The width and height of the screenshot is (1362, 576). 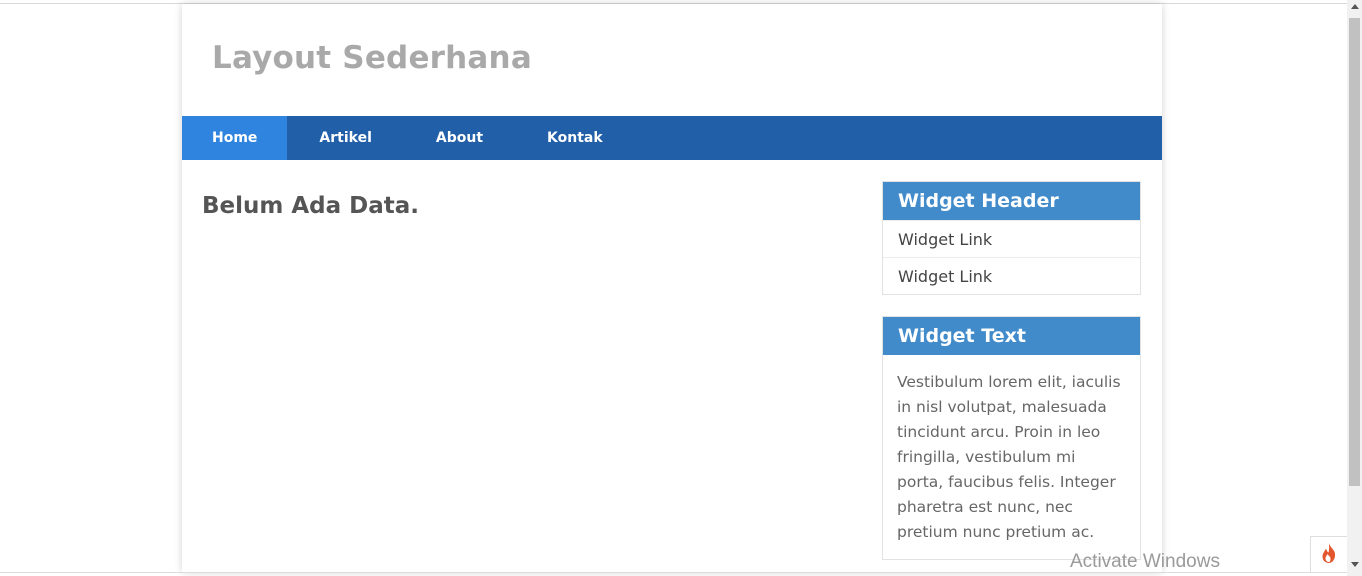 I want to click on scroll-thumb, so click(x=1354, y=252).